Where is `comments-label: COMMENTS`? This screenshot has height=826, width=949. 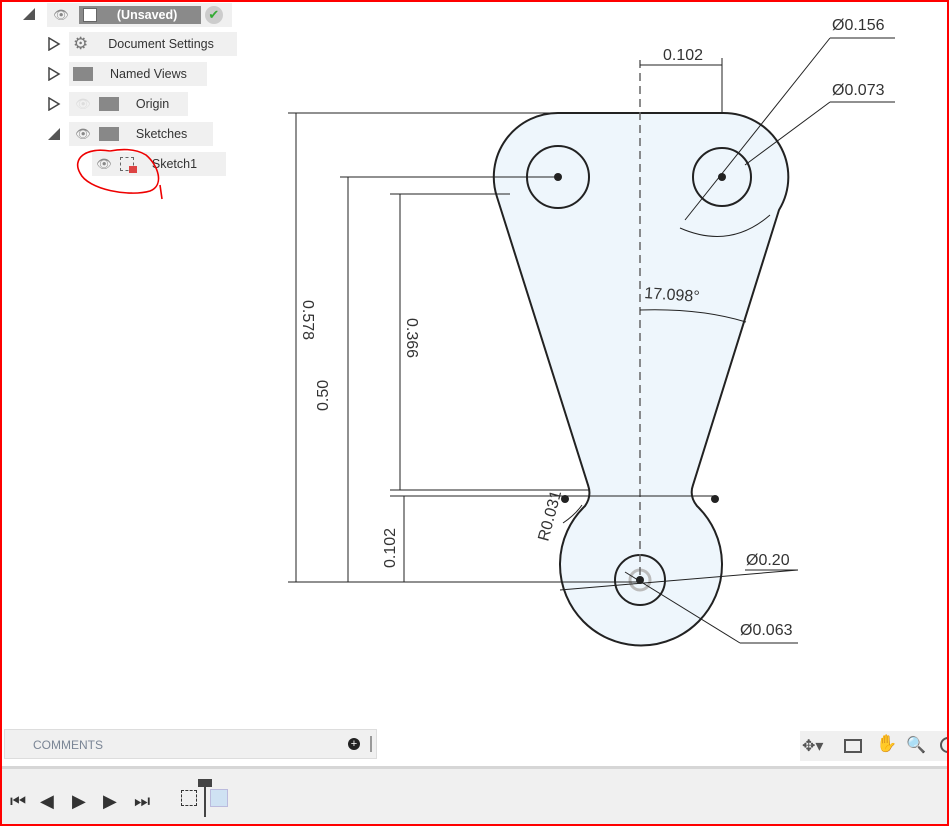 comments-label: COMMENTS is located at coordinates (68, 745).